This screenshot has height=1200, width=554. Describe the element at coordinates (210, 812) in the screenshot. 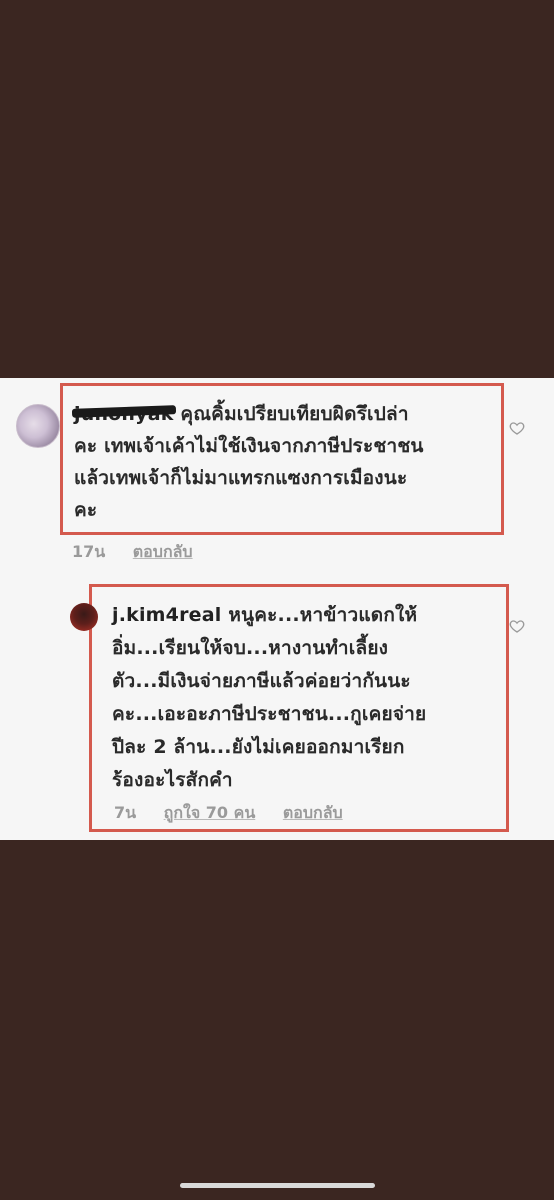

I see `likes-count-link: ถูกใจ 70 คน` at that location.